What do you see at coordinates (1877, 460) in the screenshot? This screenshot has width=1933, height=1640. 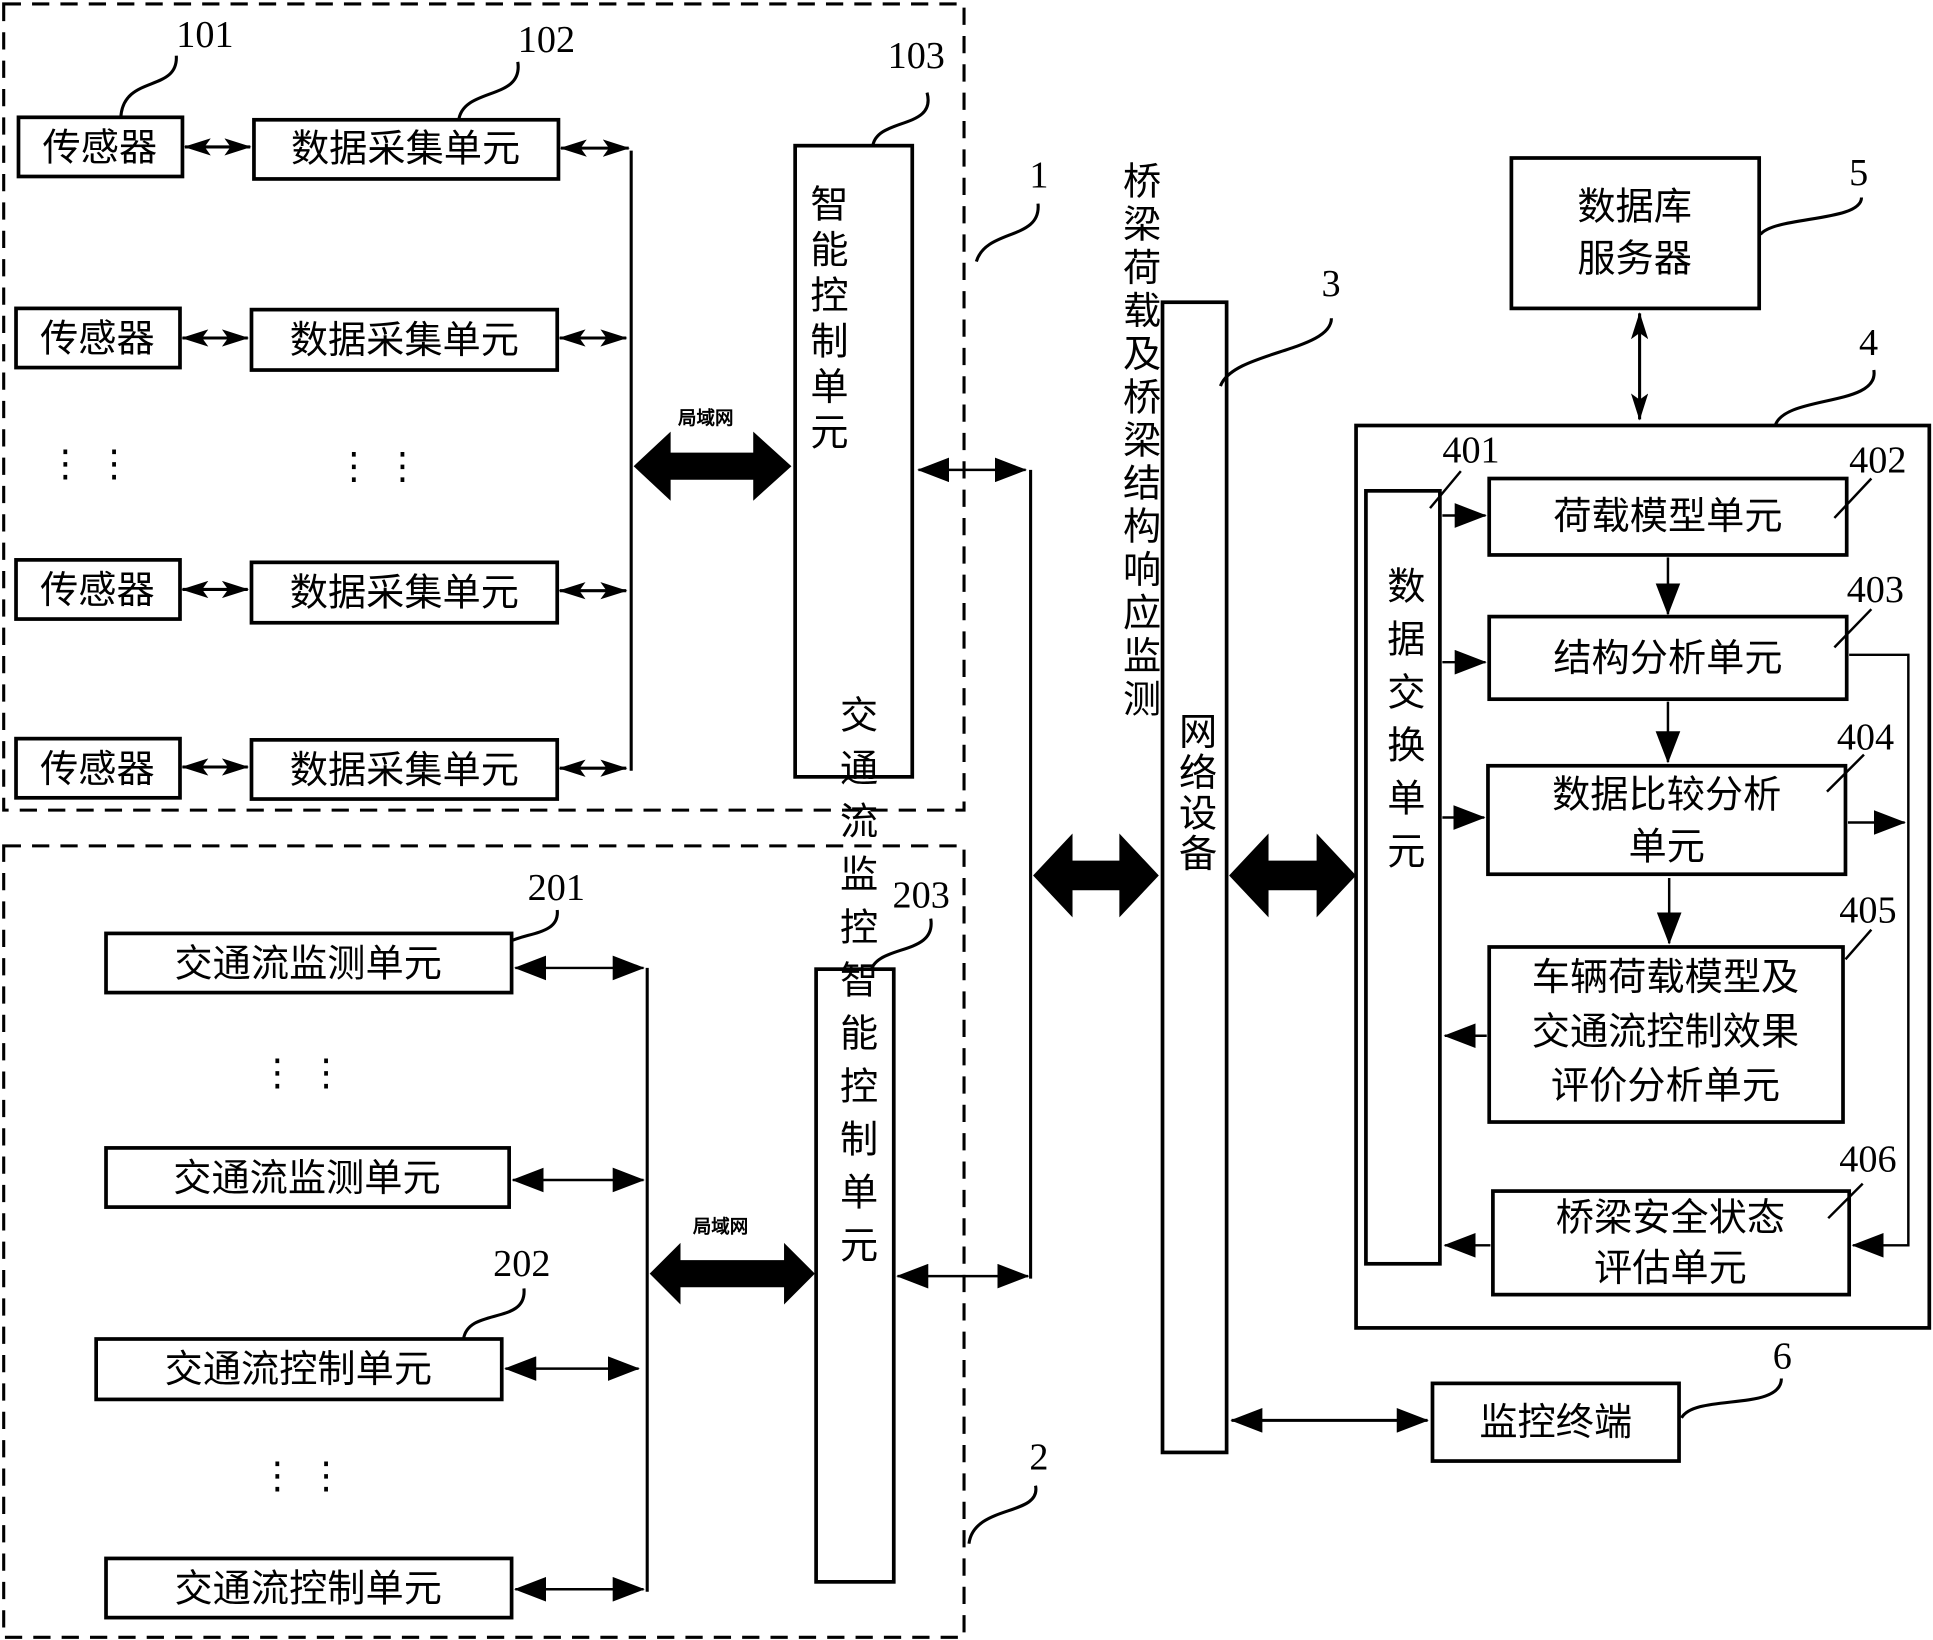 I see `load-model-ref: 402` at bounding box center [1877, 460].